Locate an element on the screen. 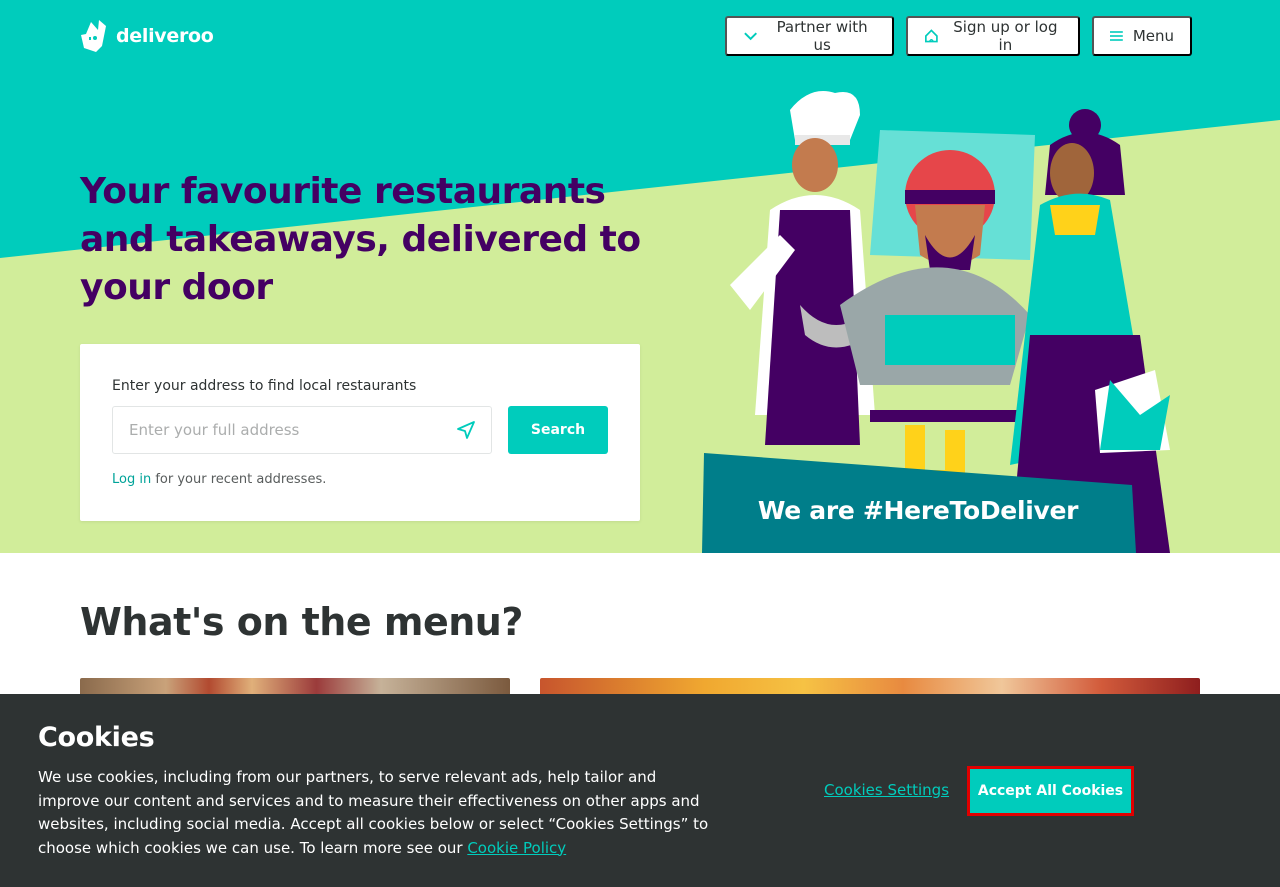 Image resolution: width=1280 pixels, height=887 pixels. login-hint-text: for your recent addresses. is located at coordinates (239, 479).